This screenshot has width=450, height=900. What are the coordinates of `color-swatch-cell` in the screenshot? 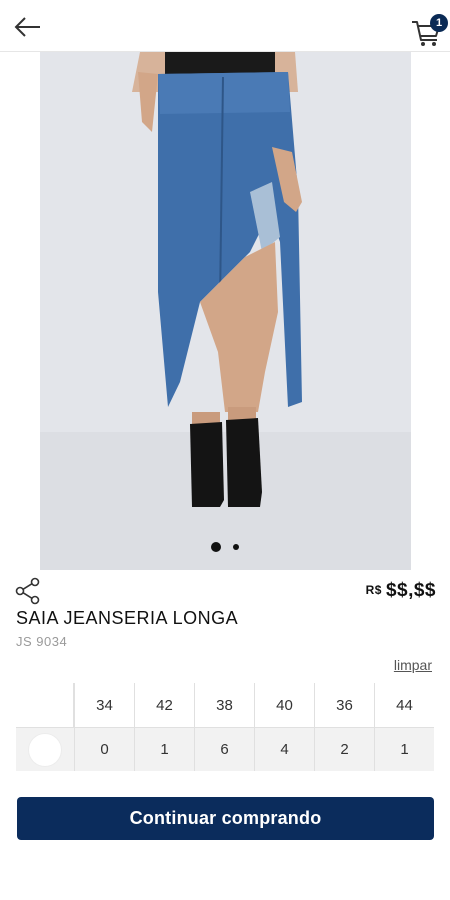 It's located at (45, 749).